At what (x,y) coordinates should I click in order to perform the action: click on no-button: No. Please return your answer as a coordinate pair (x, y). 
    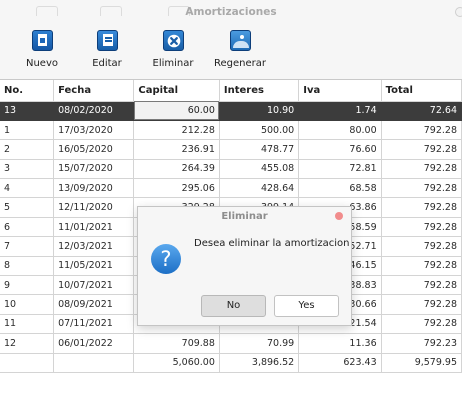
    Looking at the image, I should click on (233, 306).